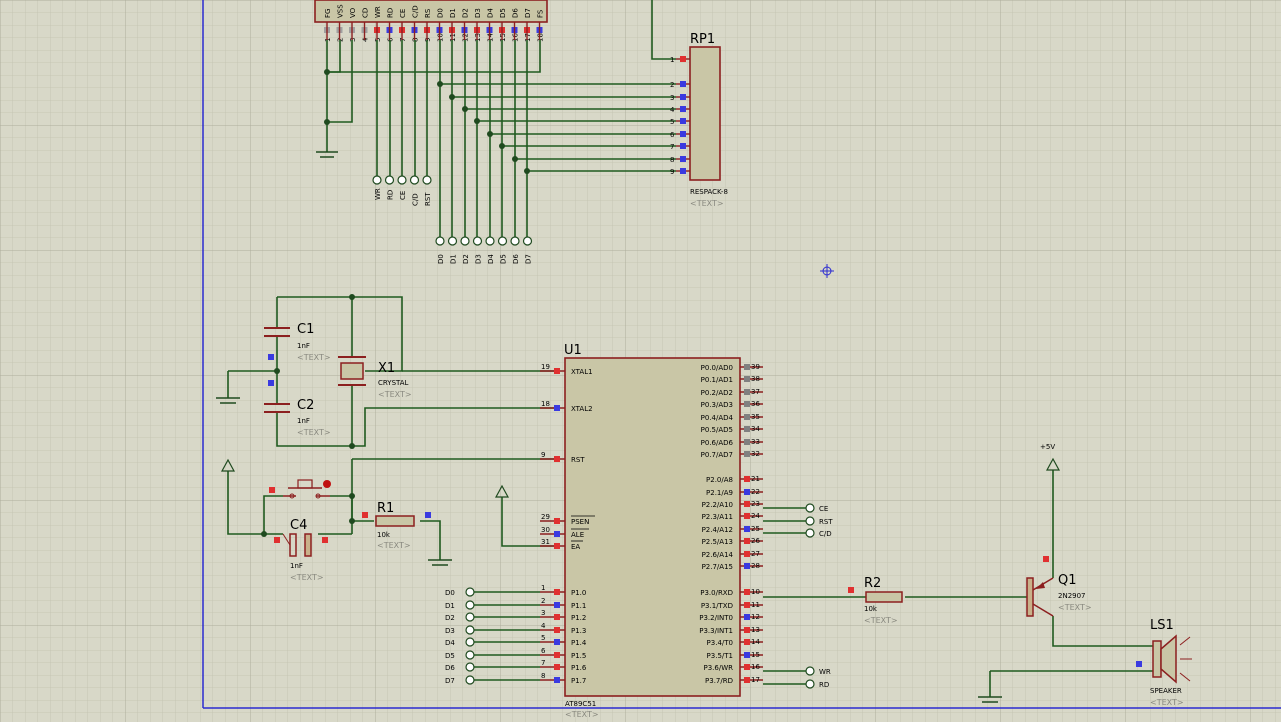 This screenshot has height=722, width=1281. I want to click on u1-pin-number: 10, so click(755, 592).